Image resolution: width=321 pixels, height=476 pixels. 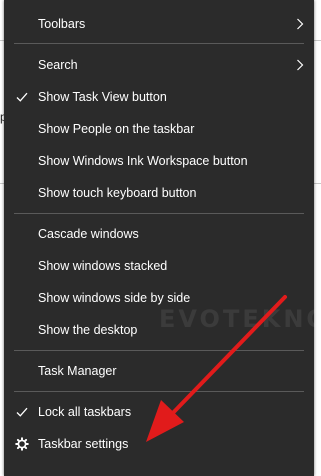 I want to click on menu-item-search: Search, so click(x=159, y=65).